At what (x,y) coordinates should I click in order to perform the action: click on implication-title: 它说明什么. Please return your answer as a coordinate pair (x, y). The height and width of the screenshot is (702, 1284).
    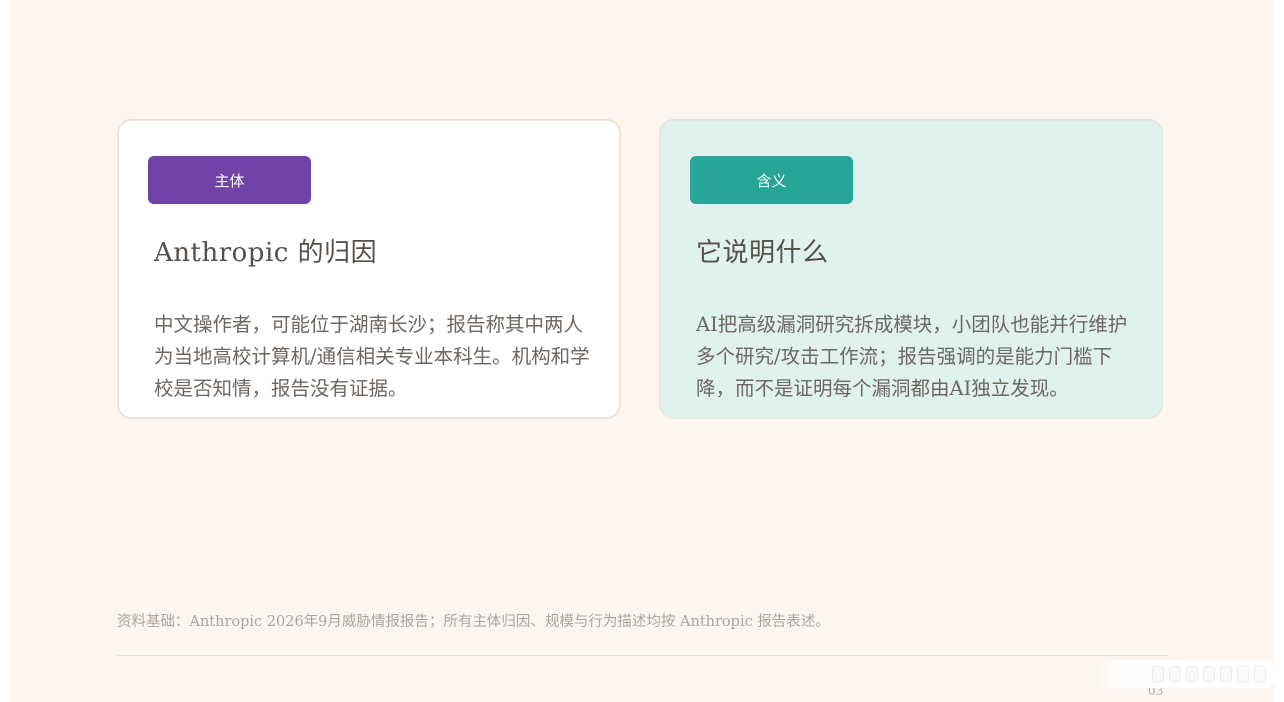
    Looking at the image, I should click on (762, 253).